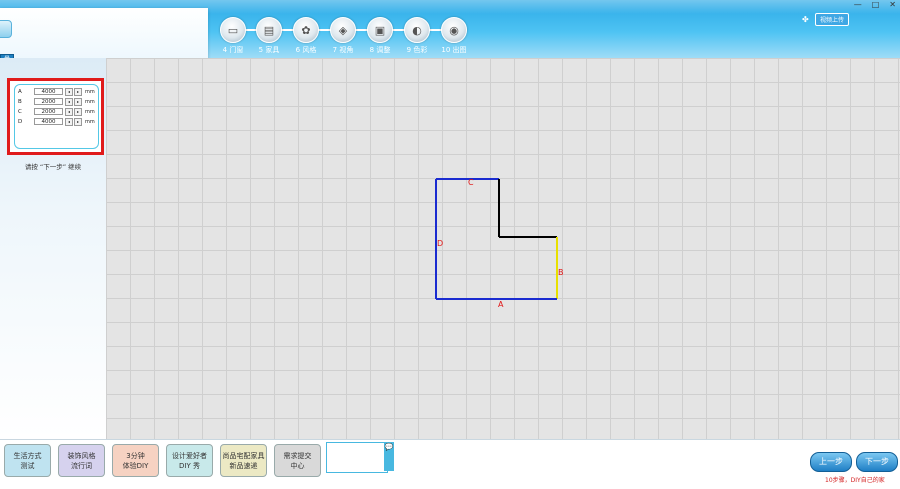 The height and width of the screenshot is (489, 900). What do you see at coordinates (343, 30) in the screenshot?
I see `view-angle-icon: ◈` at bounding box center [343, 30].